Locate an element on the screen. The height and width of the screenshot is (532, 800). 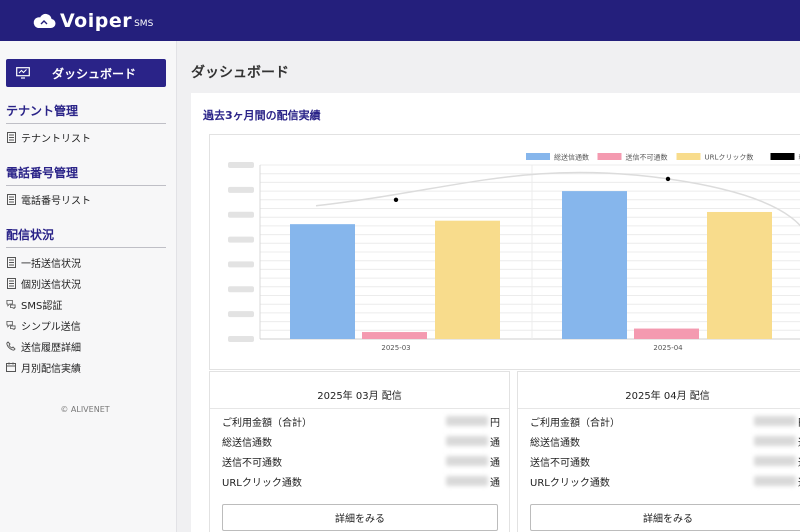
panel-title: 過去3ヶ月間の配信実績 is located at coordinates (262, 115).